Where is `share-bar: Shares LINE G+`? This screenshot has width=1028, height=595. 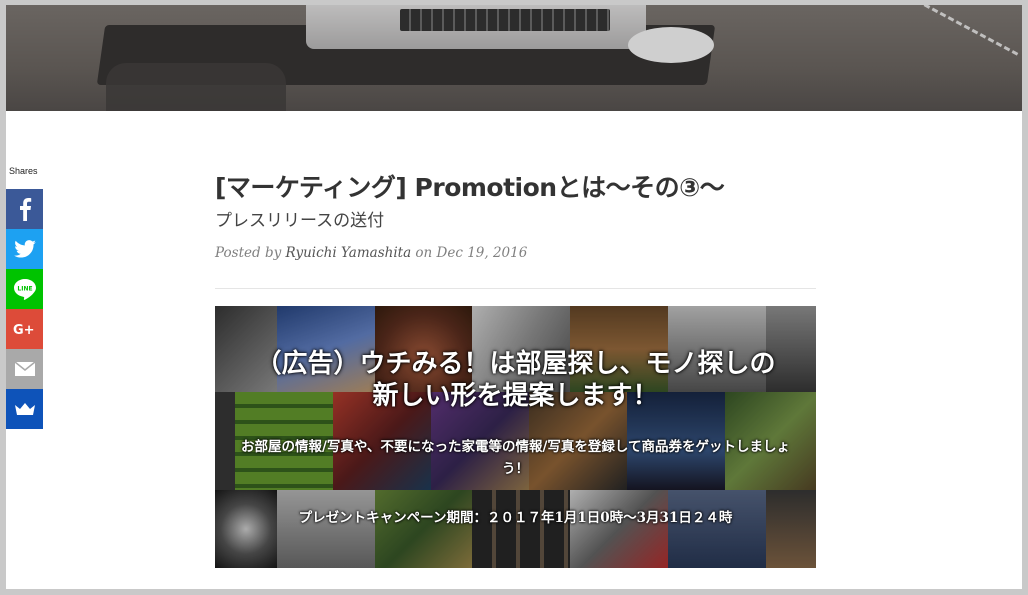
share-bar: Shares LINE G+ is located at coordinates (24, 297).